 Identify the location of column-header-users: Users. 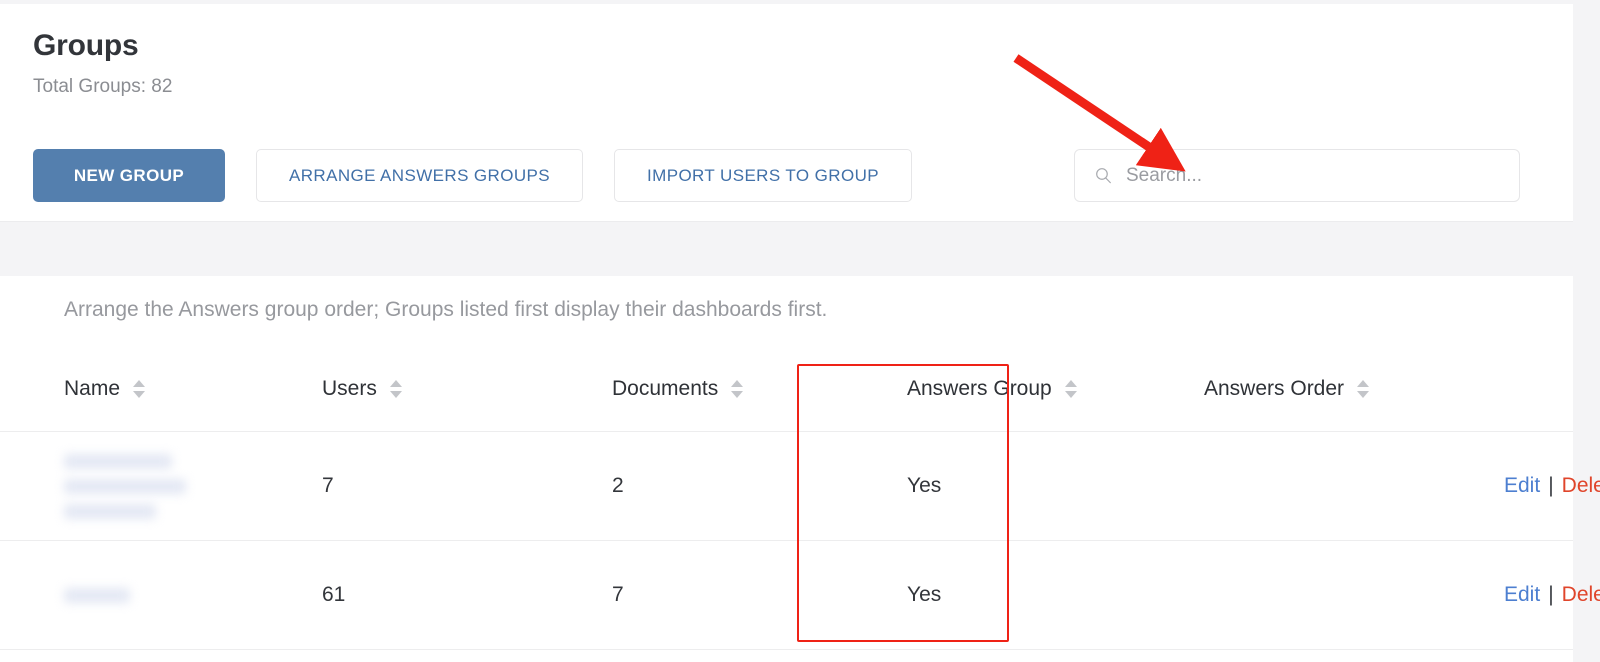
(439, 389).